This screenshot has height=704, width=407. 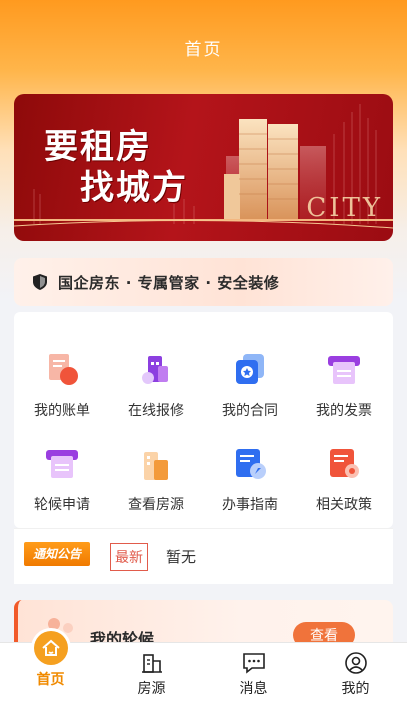 I want to click on banner-city-text: CITY, so click(x=344, y=208).